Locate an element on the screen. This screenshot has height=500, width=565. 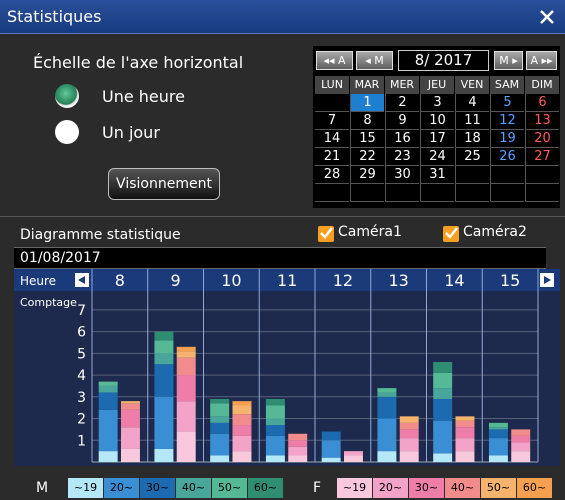
calendar-day: 29 is located at coordinates (367, 175).